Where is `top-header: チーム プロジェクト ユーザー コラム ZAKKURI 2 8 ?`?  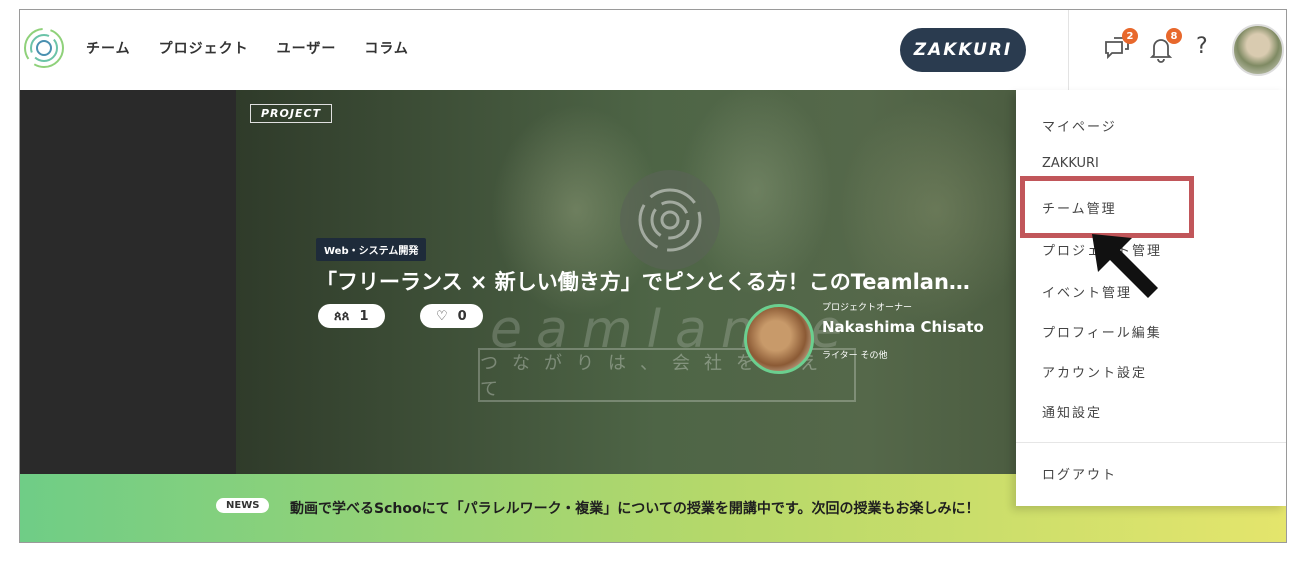
top-header: チーム プロジェクト ユーザー コラム ZAKKURI 2 8 ? is located at coordinates (653, 50).